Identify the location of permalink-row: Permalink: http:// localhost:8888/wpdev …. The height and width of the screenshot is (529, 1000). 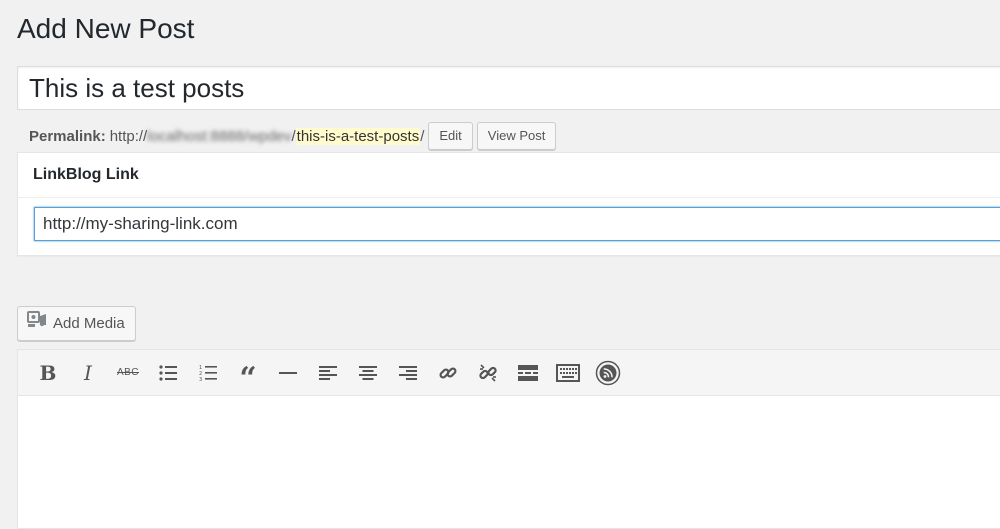
(293, 136).